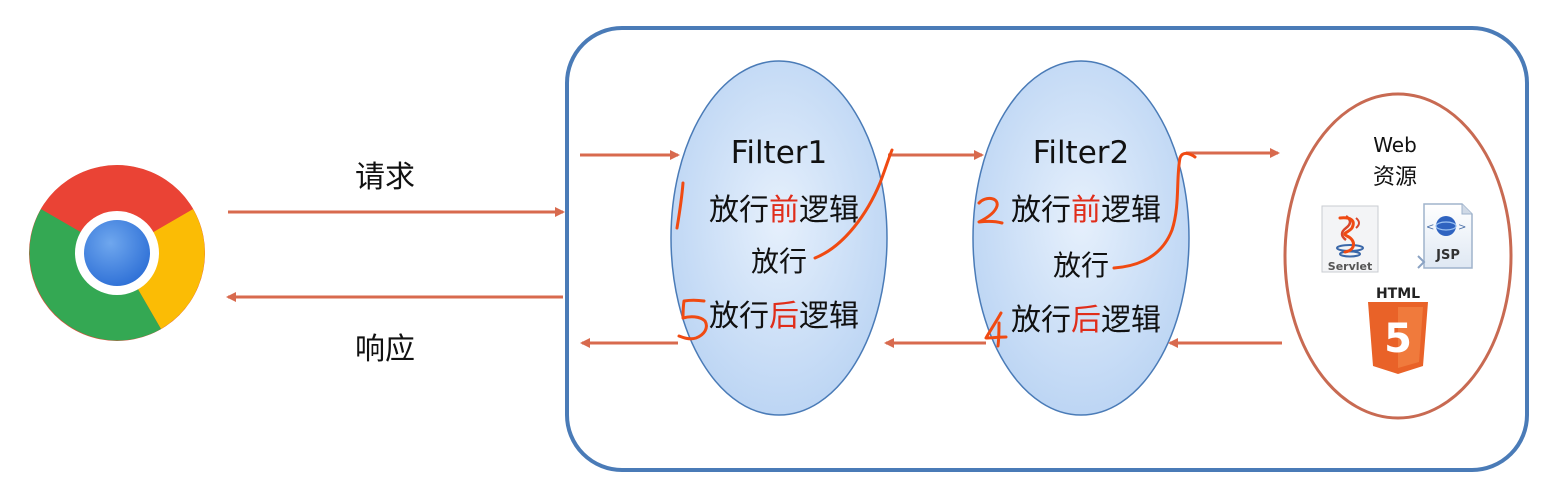  Describe the element at coordinates (117, 253) in the screenshot. I see `chrome-logo-icon` at that location.